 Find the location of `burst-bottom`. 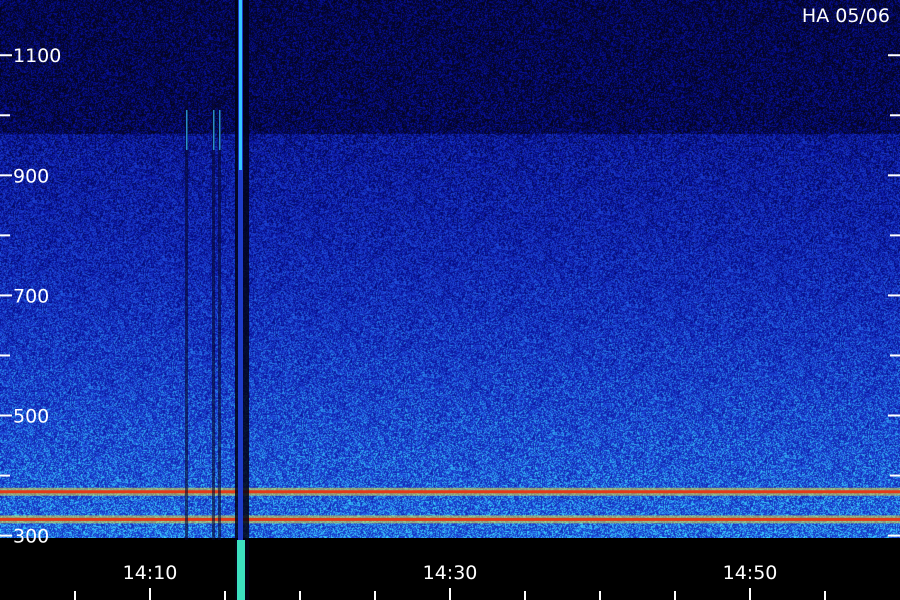

burst-bottom is located at coordinates (241, 570).